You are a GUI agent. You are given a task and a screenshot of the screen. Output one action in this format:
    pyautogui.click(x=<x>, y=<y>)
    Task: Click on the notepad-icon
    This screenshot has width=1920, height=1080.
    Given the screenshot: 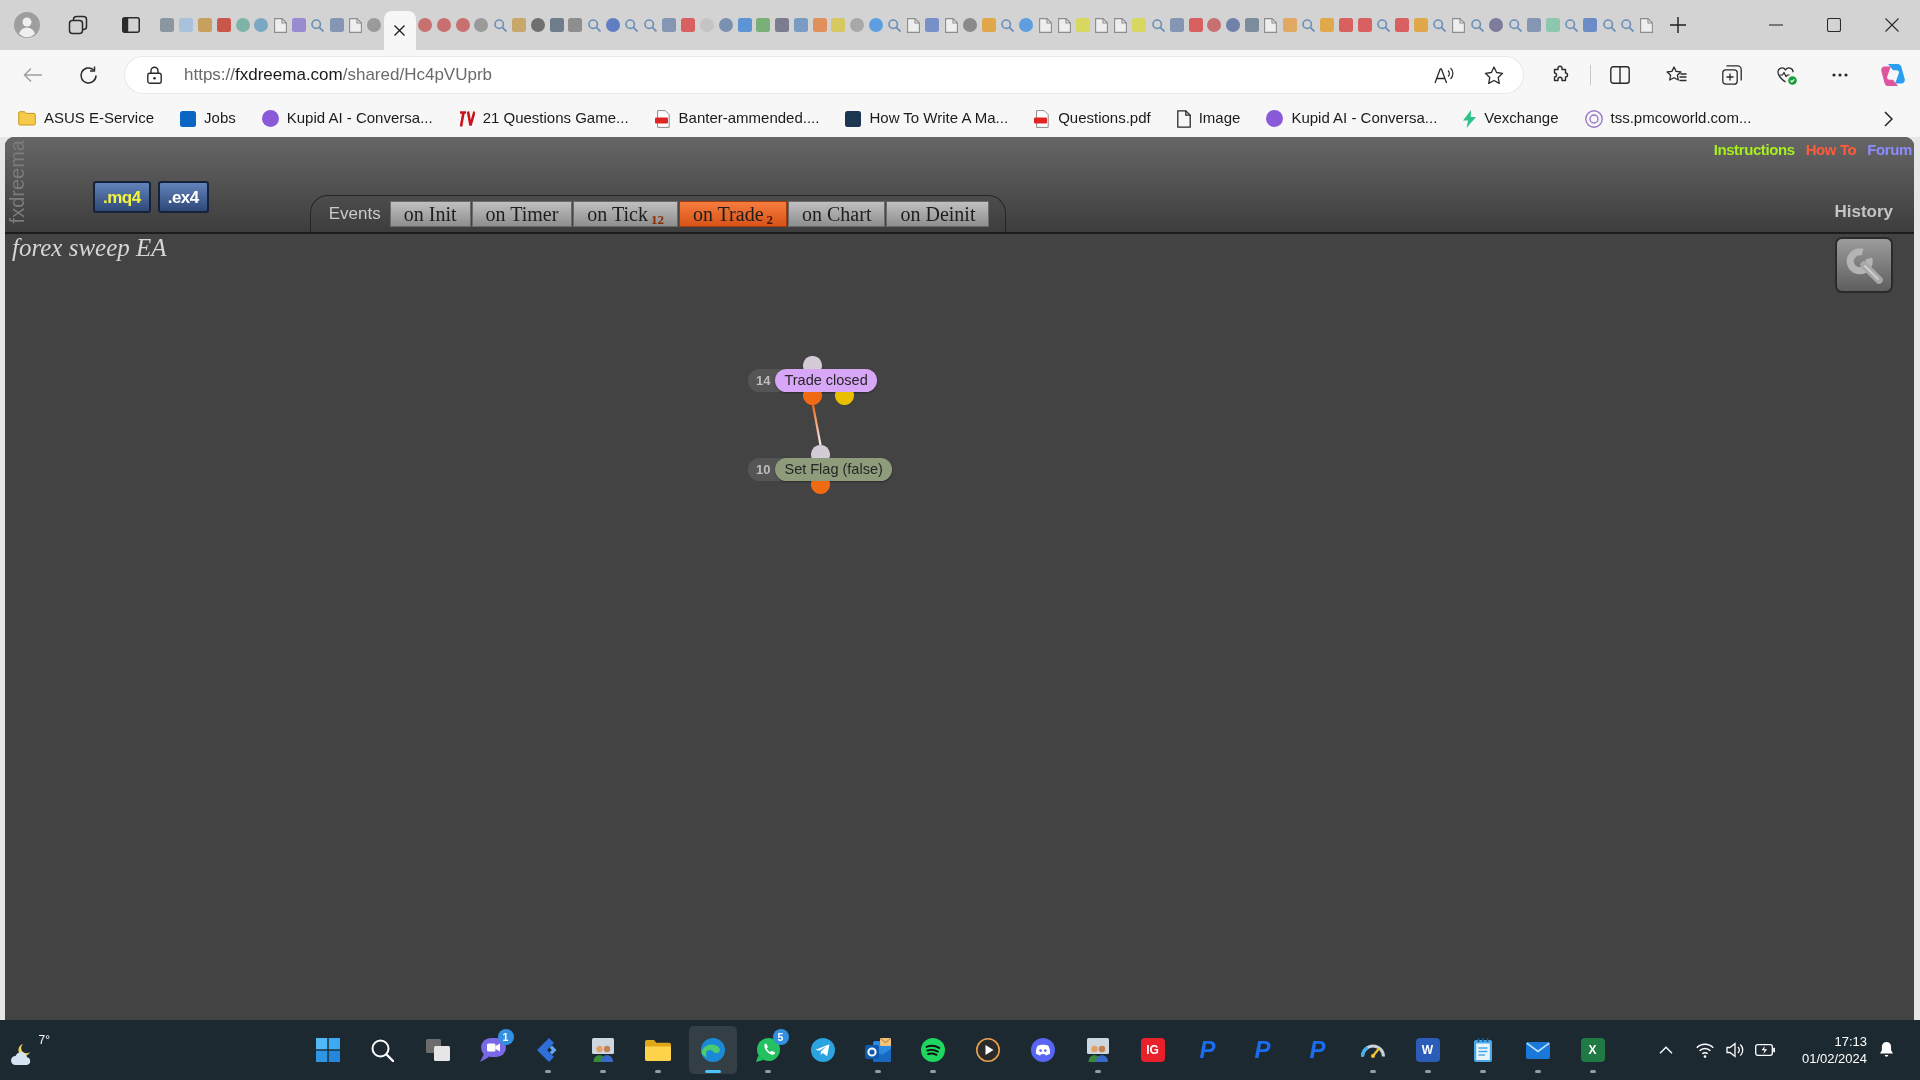 What is the action you would take?
    pyautogui.click(x=1482, y=1050)
    